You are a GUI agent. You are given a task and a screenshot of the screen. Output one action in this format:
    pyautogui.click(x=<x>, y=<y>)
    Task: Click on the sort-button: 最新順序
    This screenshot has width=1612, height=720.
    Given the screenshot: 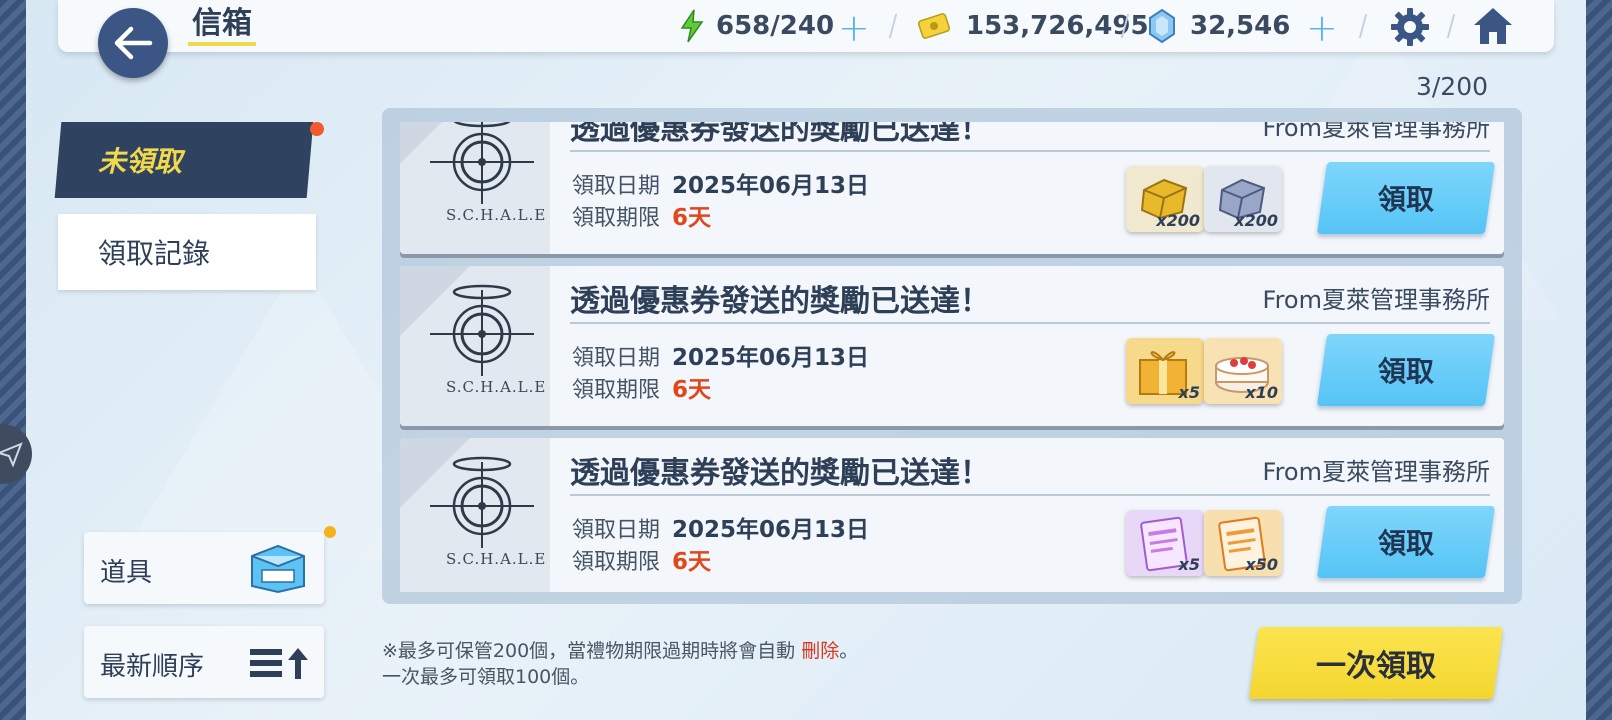 What is the action you would take?
    pyautogui.click(x=204, y=662)
    